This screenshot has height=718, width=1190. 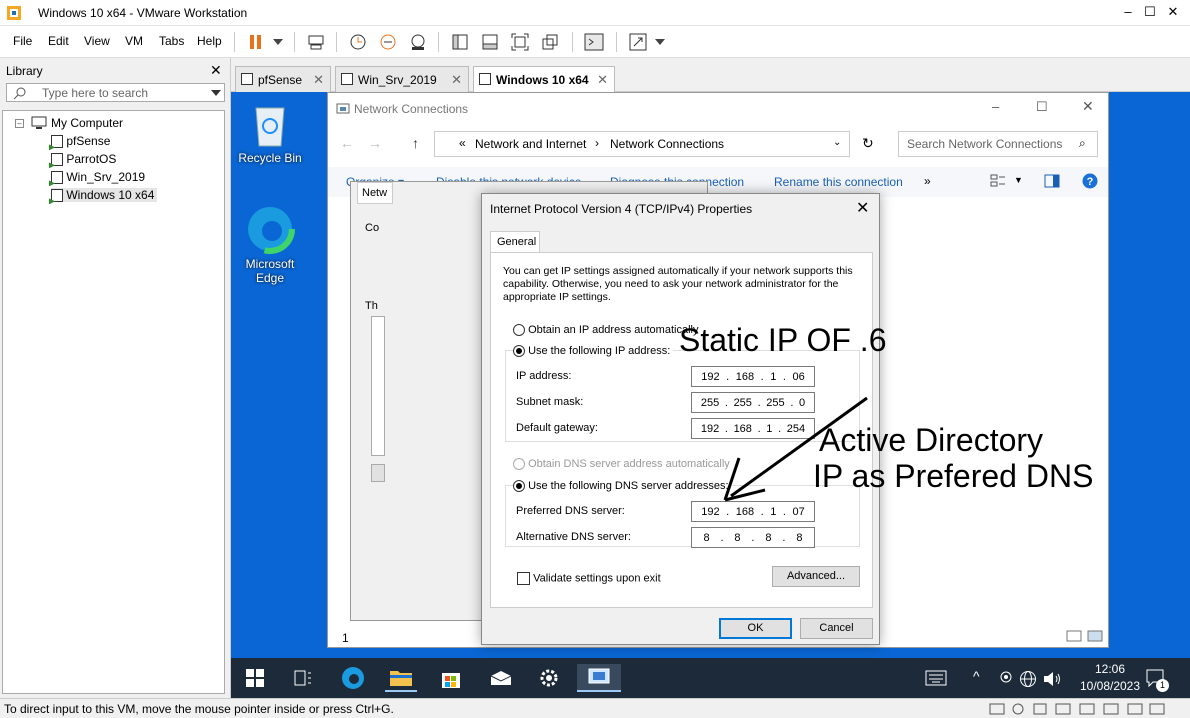 What do you see at coordinates (1090, 181) in the screenshot?
I see `help-icon: ?` at bounding box center [1090, 181].